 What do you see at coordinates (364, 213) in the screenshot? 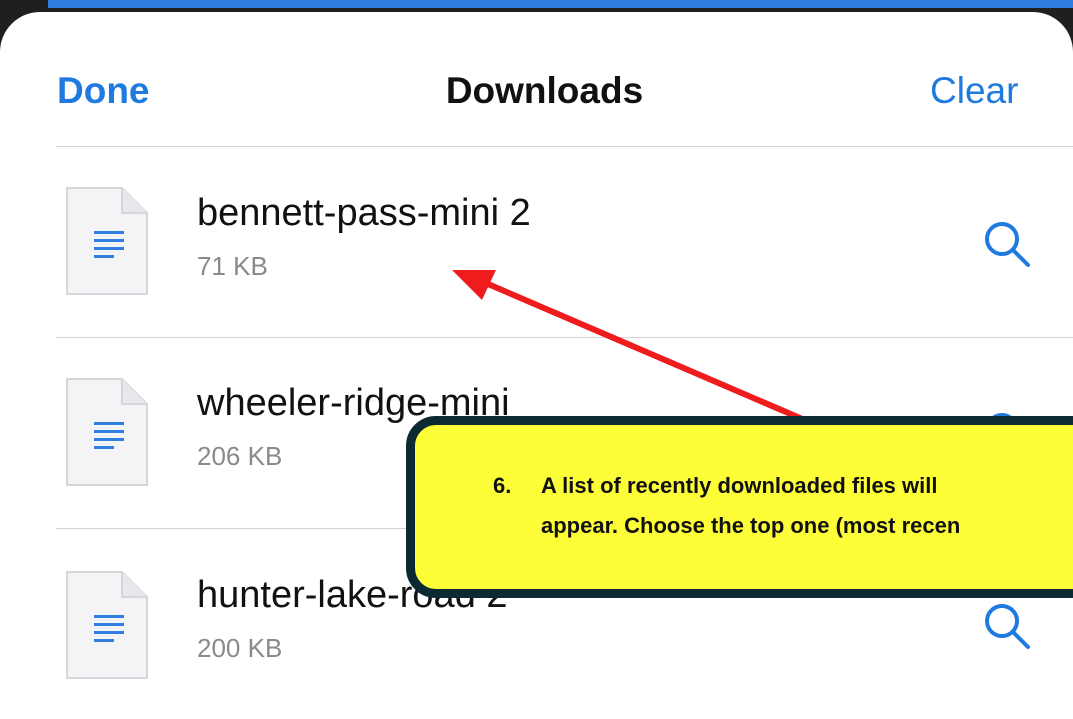
I see `file-name: bennett-pass-mini 2` at bounding box center [364, 213].